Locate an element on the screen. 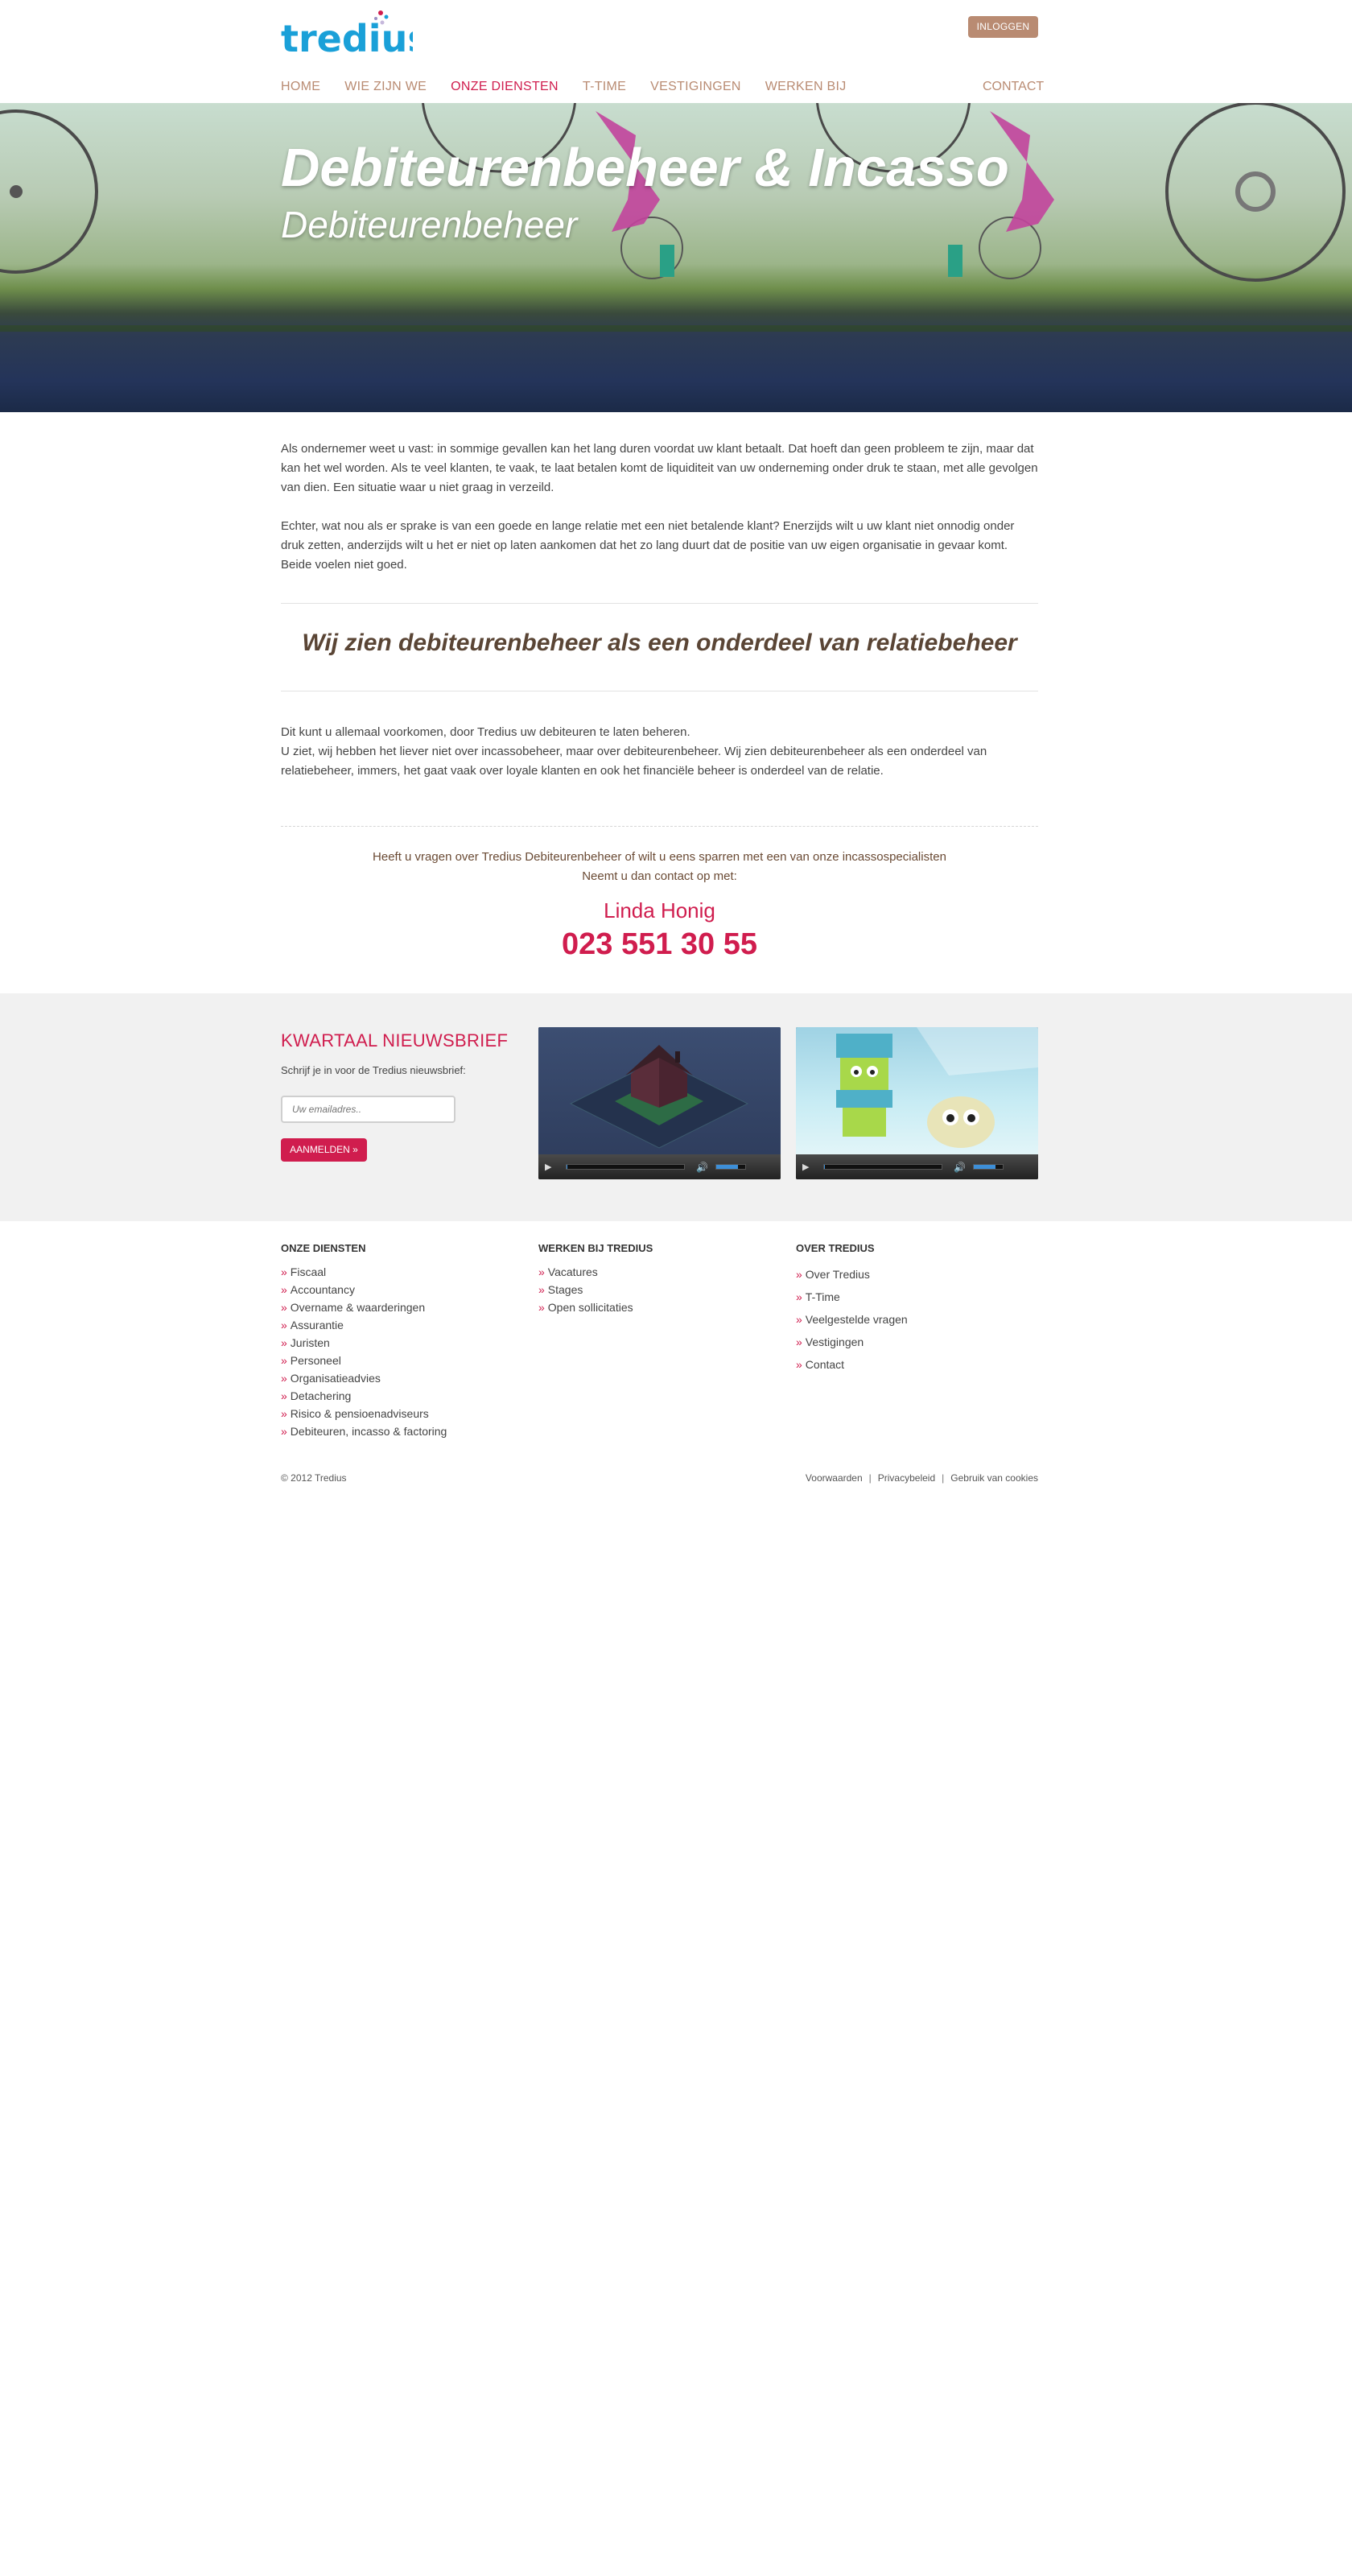 The height and width of the screenshot is (2576, 1352). nav-werken-bij: WERKEN BIJ is located at coordinates (806, 87).